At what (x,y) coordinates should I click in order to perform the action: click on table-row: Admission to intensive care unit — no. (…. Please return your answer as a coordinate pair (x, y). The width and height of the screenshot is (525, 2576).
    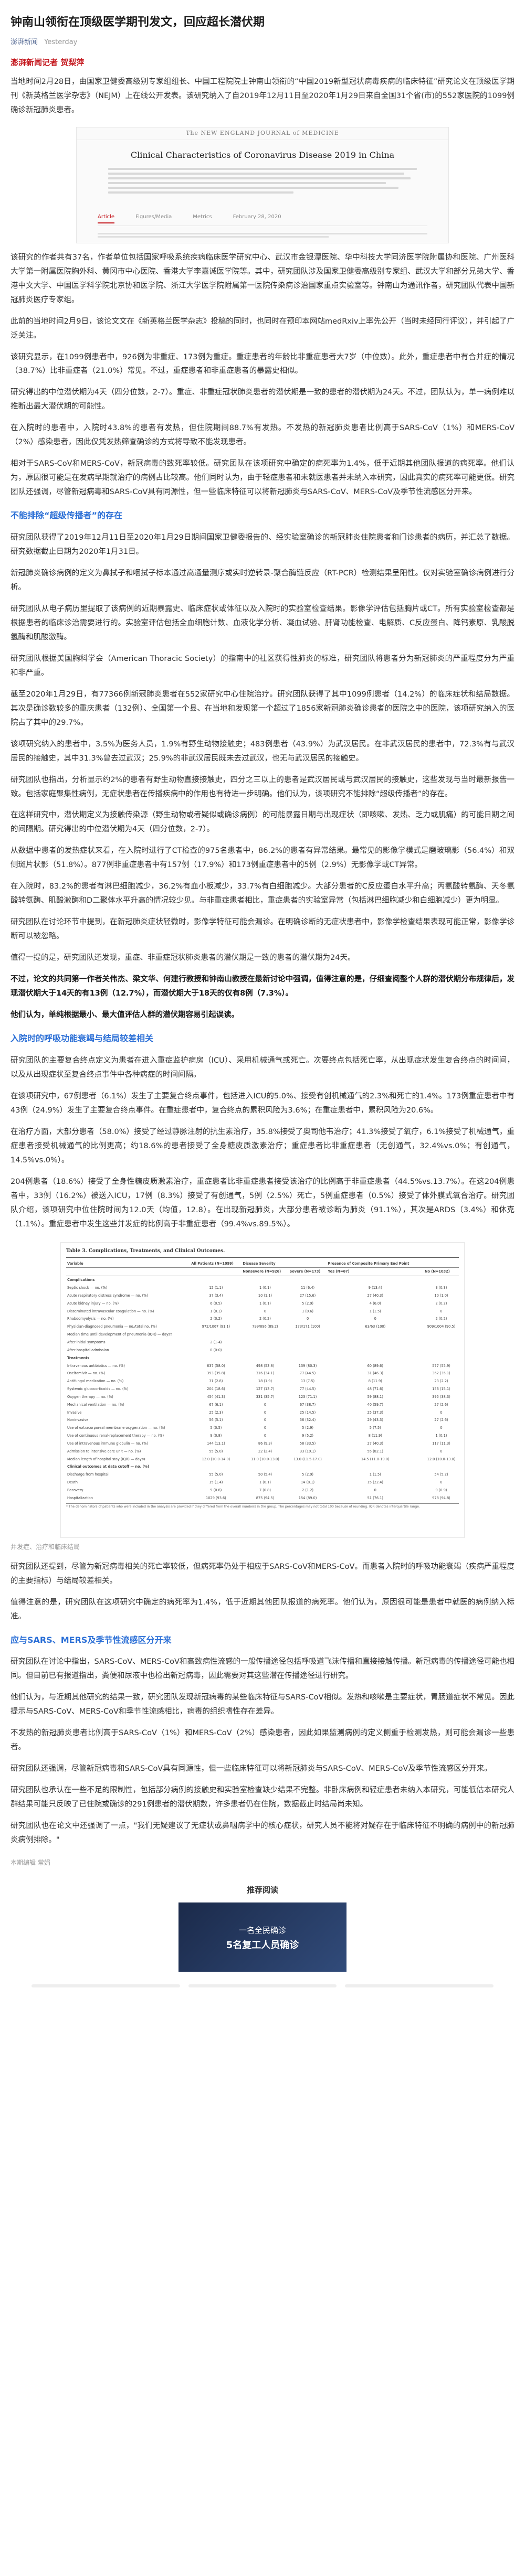
    Looking at the image, I should click on (262, 1452).